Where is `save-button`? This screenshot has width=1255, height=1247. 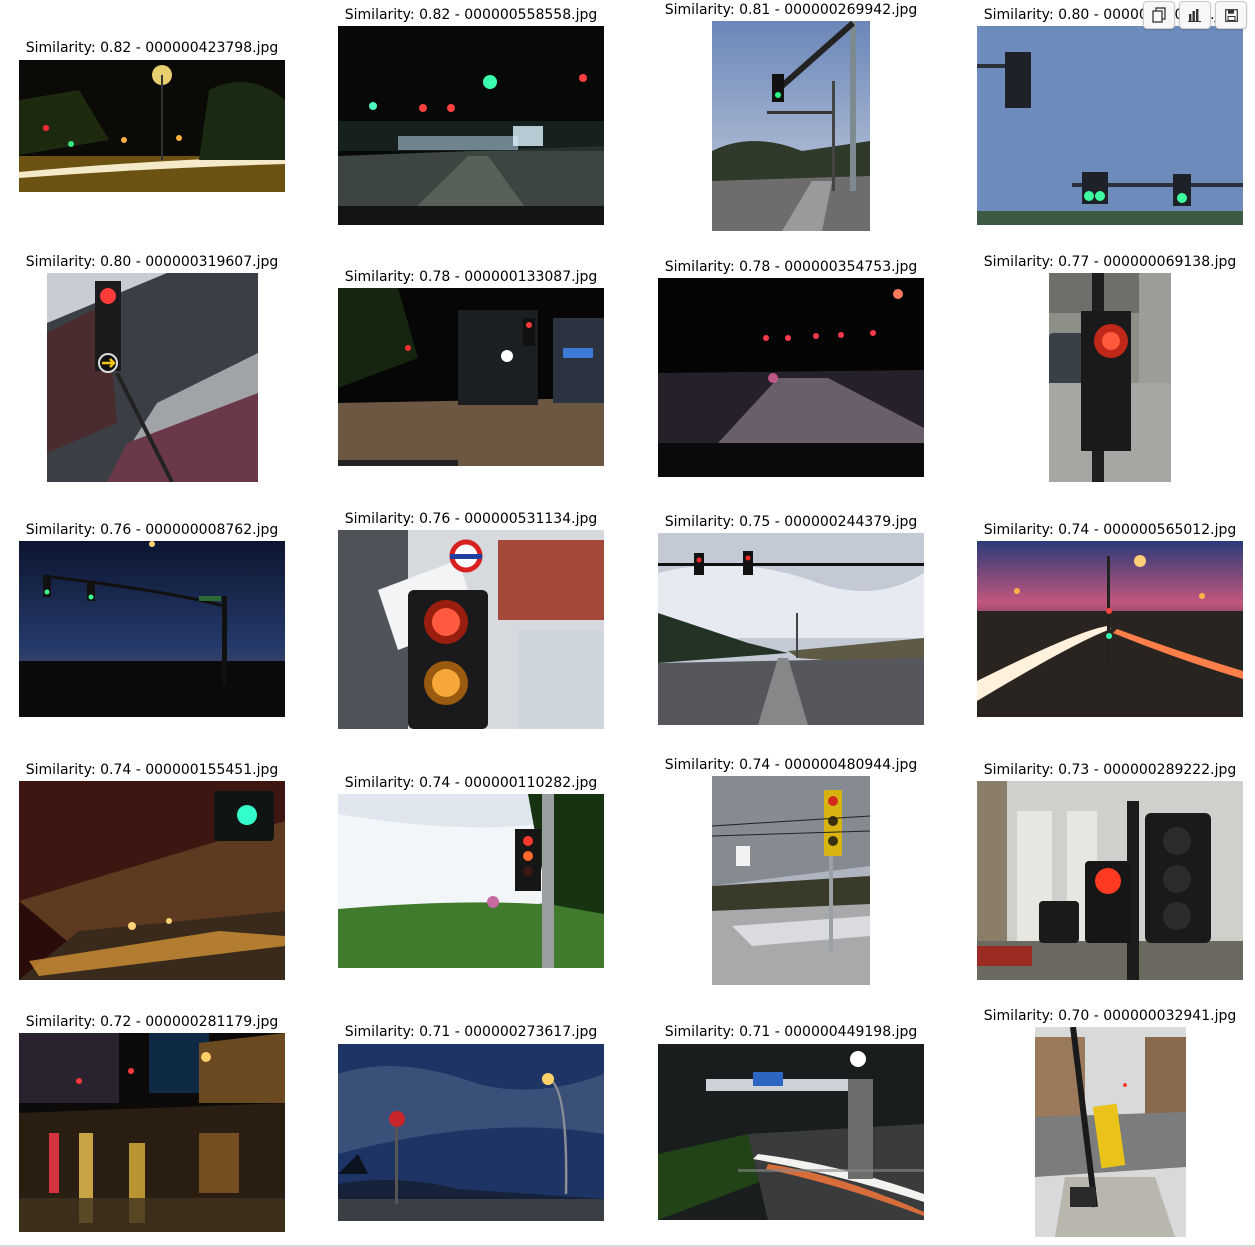
save-button is located at coordinates (1231, 15).